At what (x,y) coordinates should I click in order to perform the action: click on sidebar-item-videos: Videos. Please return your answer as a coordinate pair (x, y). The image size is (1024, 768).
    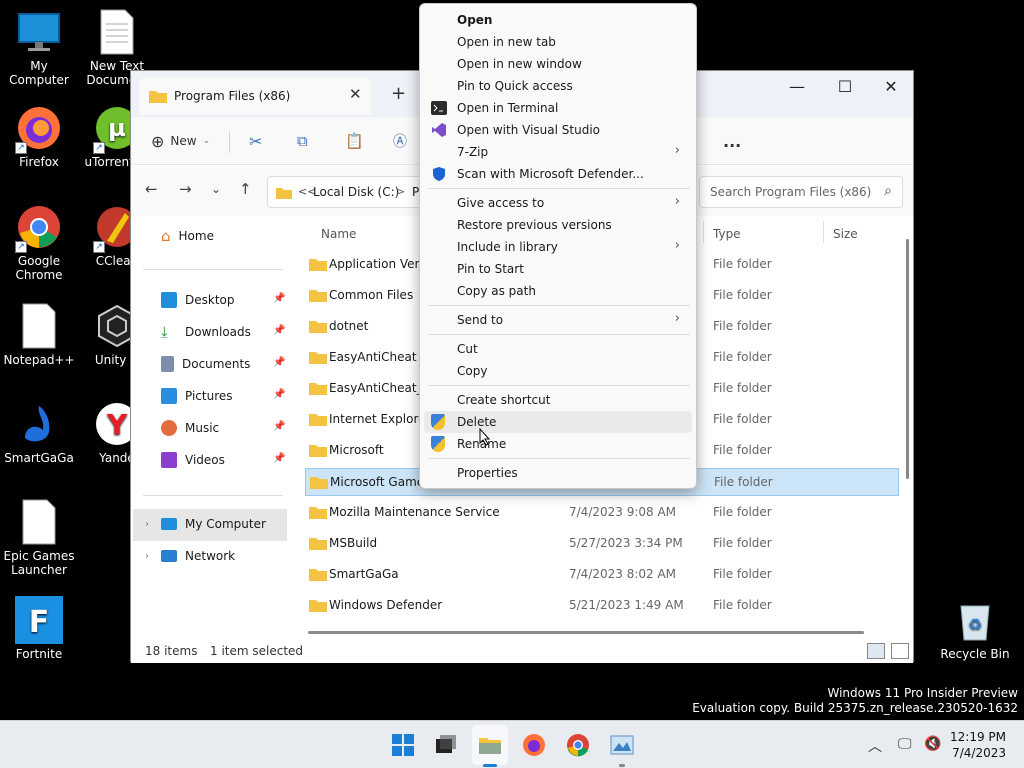
    Looking at the image, I should click on (193, 460).